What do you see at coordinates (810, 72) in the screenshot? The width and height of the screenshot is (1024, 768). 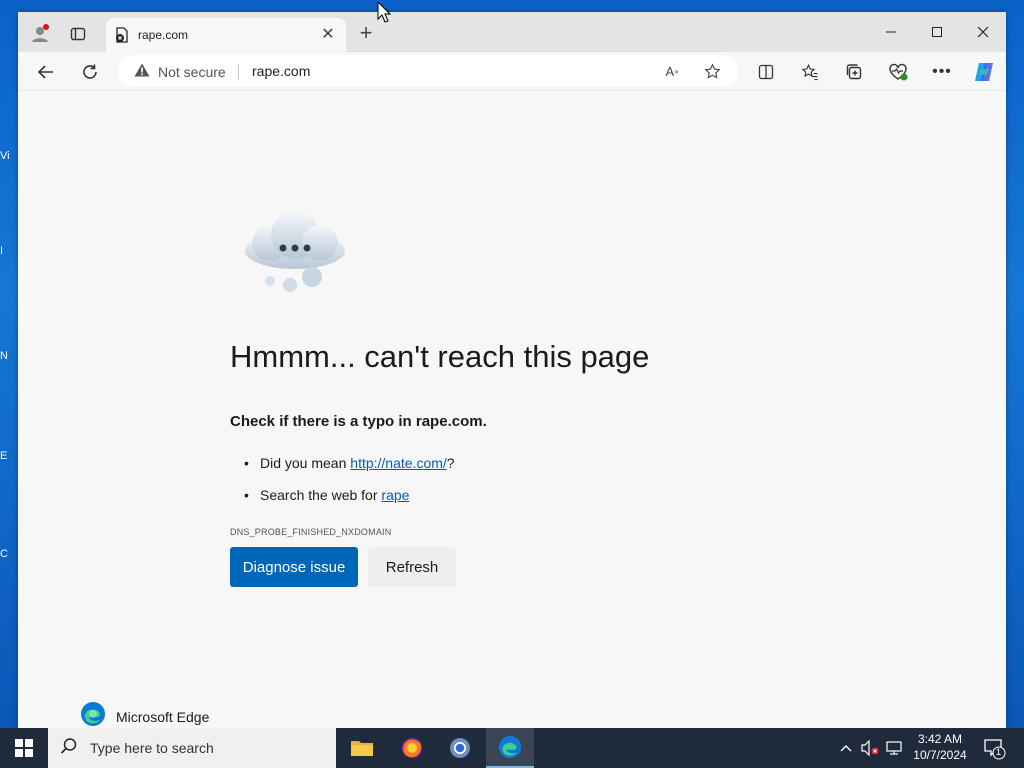 I see `favorites-icon` at bounding box center [810, 72].